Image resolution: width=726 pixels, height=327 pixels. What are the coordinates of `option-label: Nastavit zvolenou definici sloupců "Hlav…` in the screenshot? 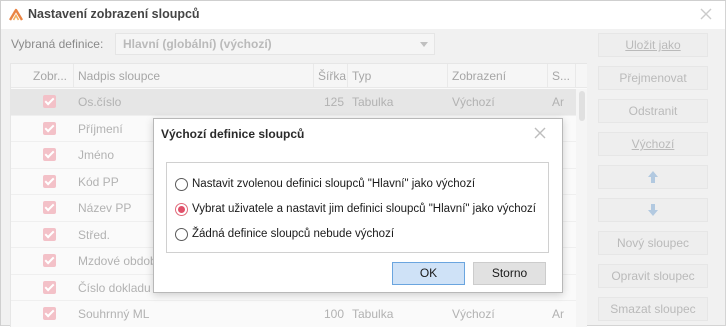 It's located at (334, 184).